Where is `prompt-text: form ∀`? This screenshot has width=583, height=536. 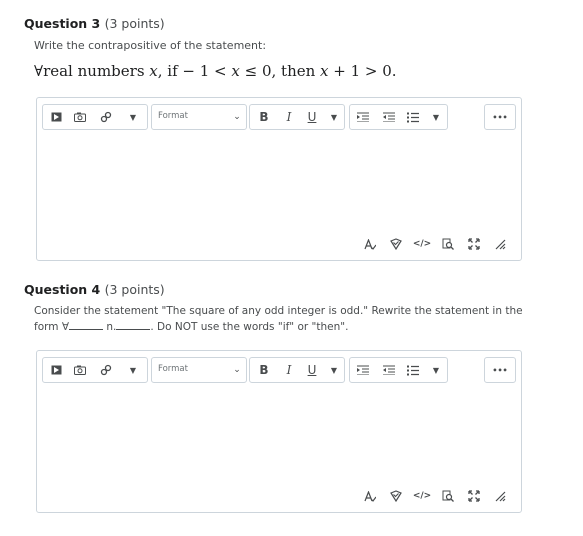 prompt-text: form ∀ is located at coordinates (52, 327).